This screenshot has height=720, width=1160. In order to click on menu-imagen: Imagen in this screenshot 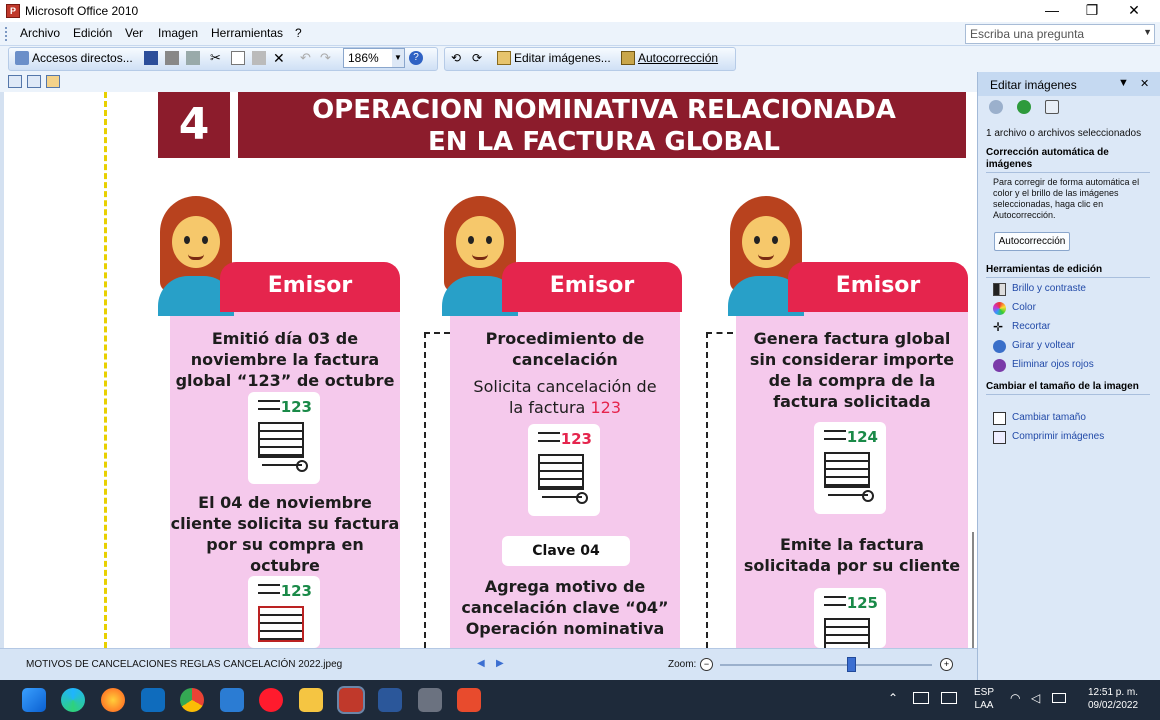, I will do `click(178, 33)`.